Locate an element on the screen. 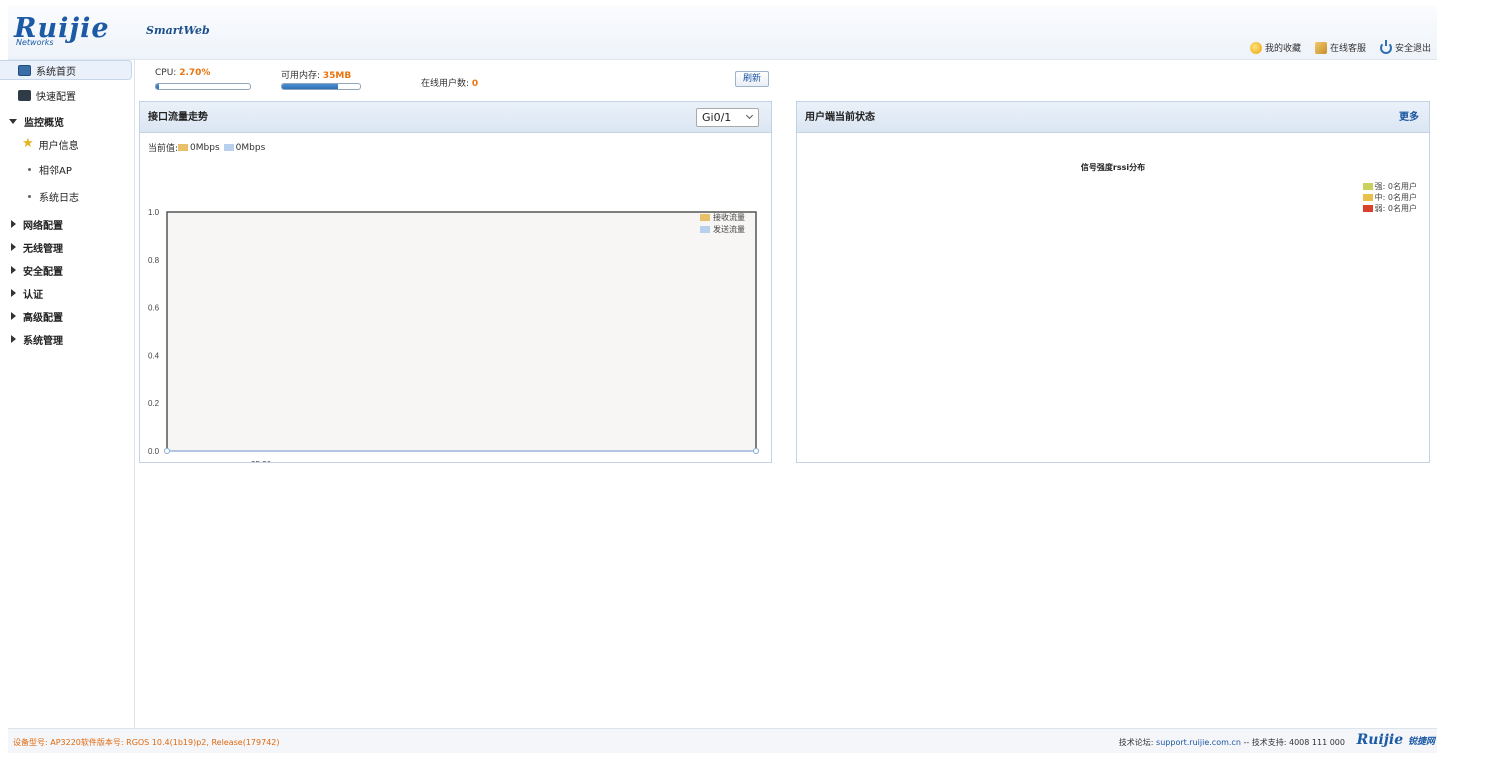 This screenshot has width=1490, height=770. client-status-title: 用户端当前状态 is located at coordinates (840, 117).